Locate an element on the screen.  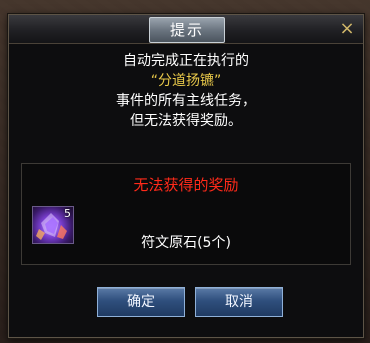
dialog-titlebar: 提示 × is located at coordinates (186, 29).